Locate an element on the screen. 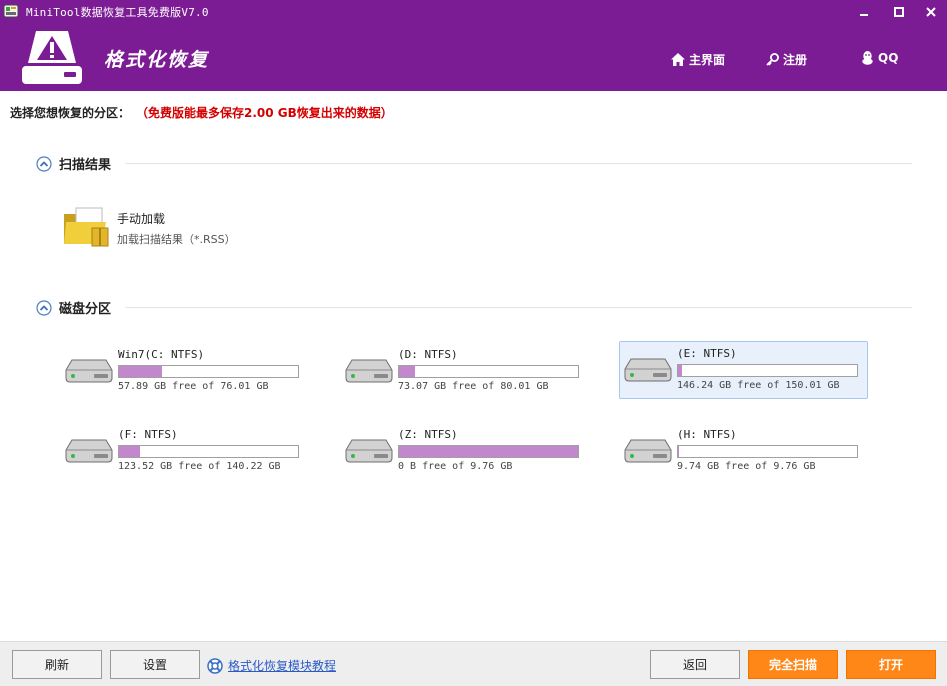  free-space-text: 73.07 GB free of 80.01 GB is located at coordinates (473, 386).